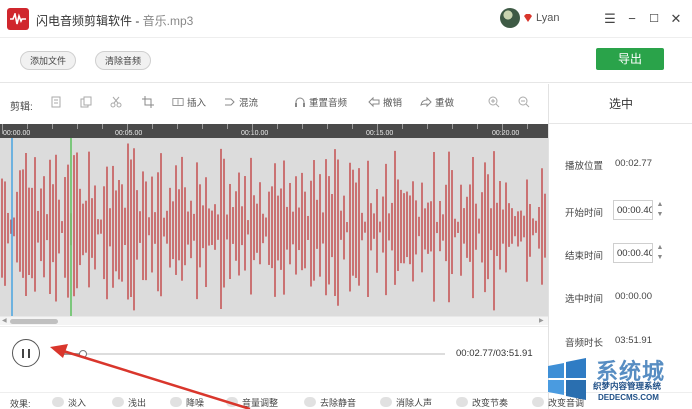 This screenshot has width=692, height=409. I want to click on fade-out-effect: 浅出, so click(129, 402).